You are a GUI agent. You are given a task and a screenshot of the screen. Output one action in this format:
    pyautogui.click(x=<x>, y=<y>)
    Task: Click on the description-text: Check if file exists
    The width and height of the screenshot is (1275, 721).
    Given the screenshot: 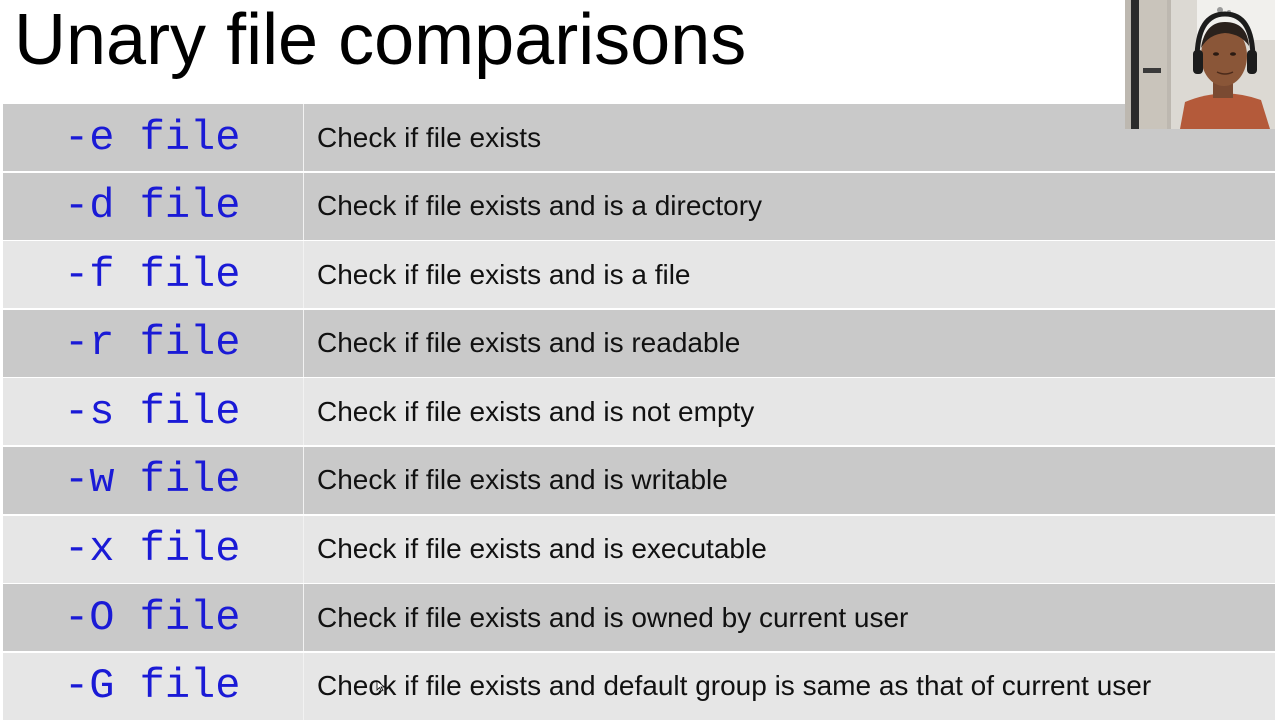 What is the action you would take?
    pyautogui.click(x=429, y=137)
    